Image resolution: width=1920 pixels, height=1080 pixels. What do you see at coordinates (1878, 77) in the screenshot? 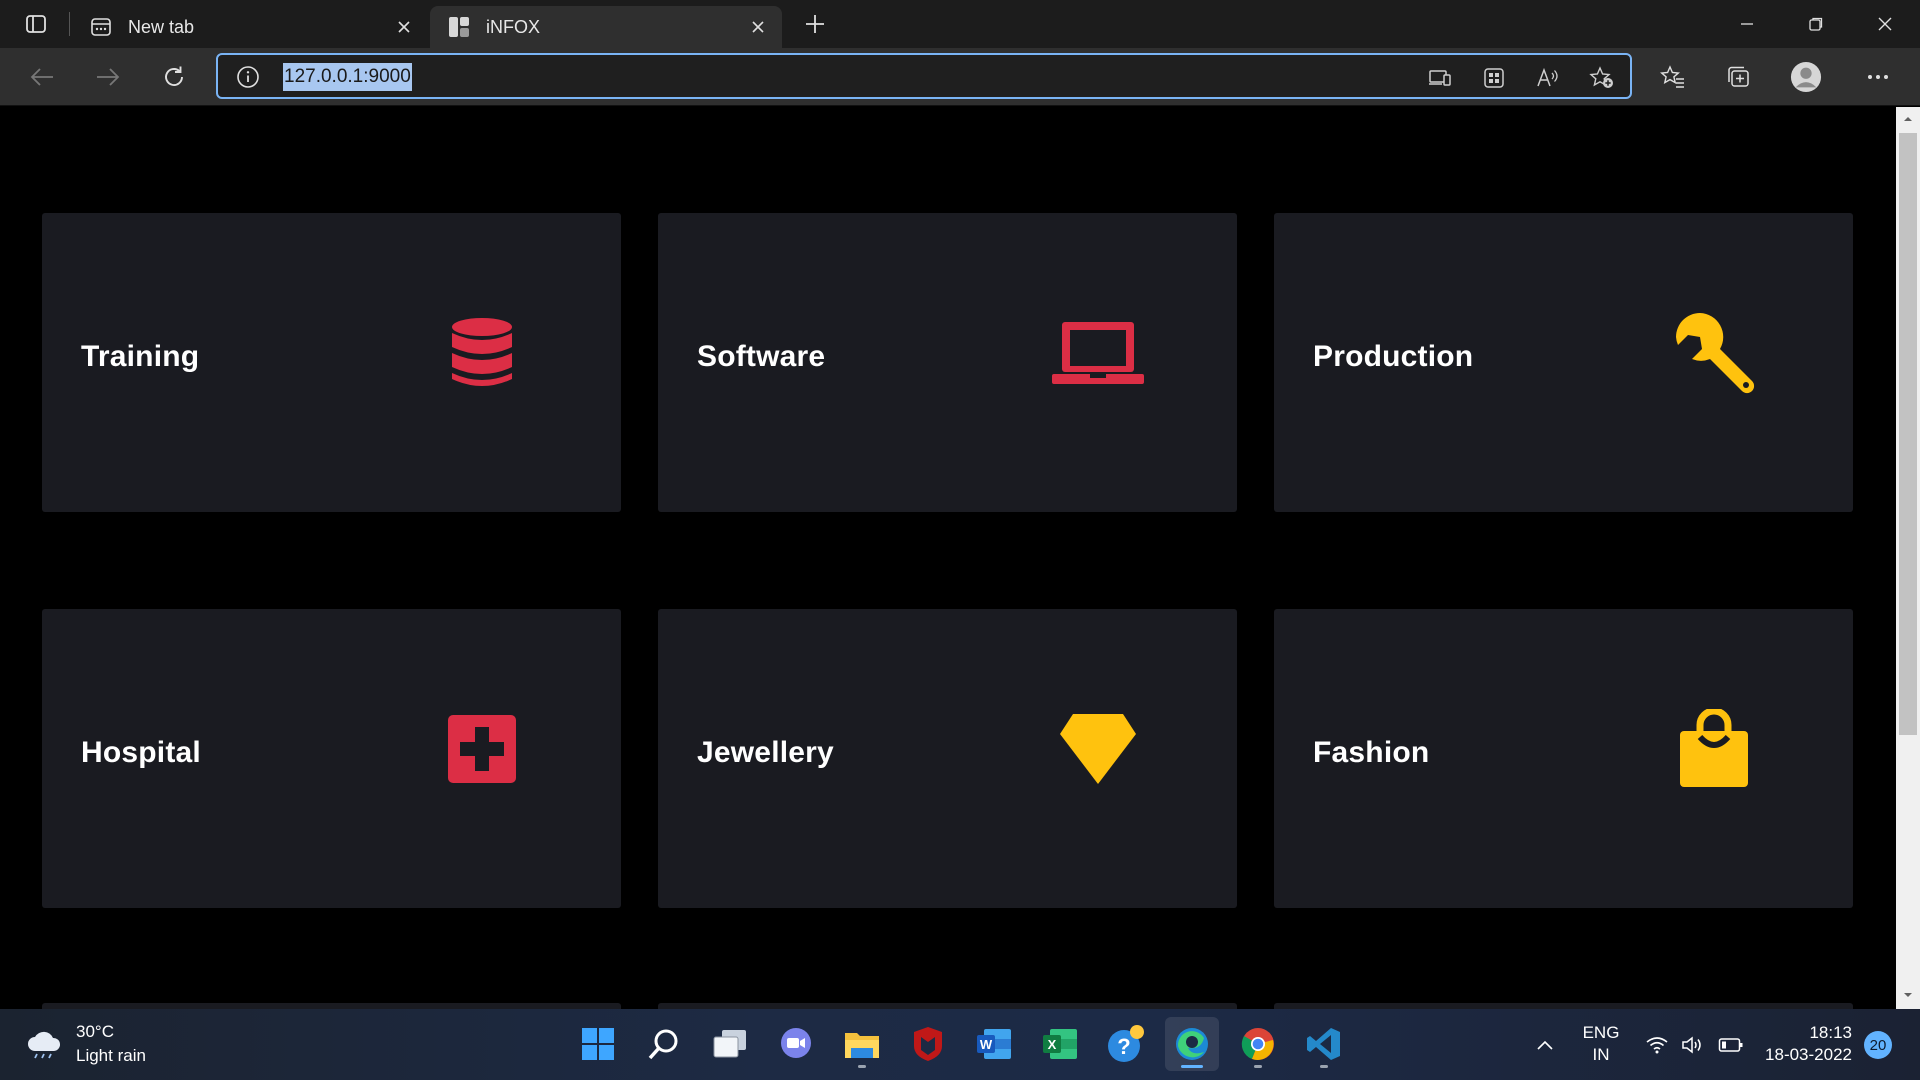
I see `more-options-icon` at bounding box center [1878, 77].